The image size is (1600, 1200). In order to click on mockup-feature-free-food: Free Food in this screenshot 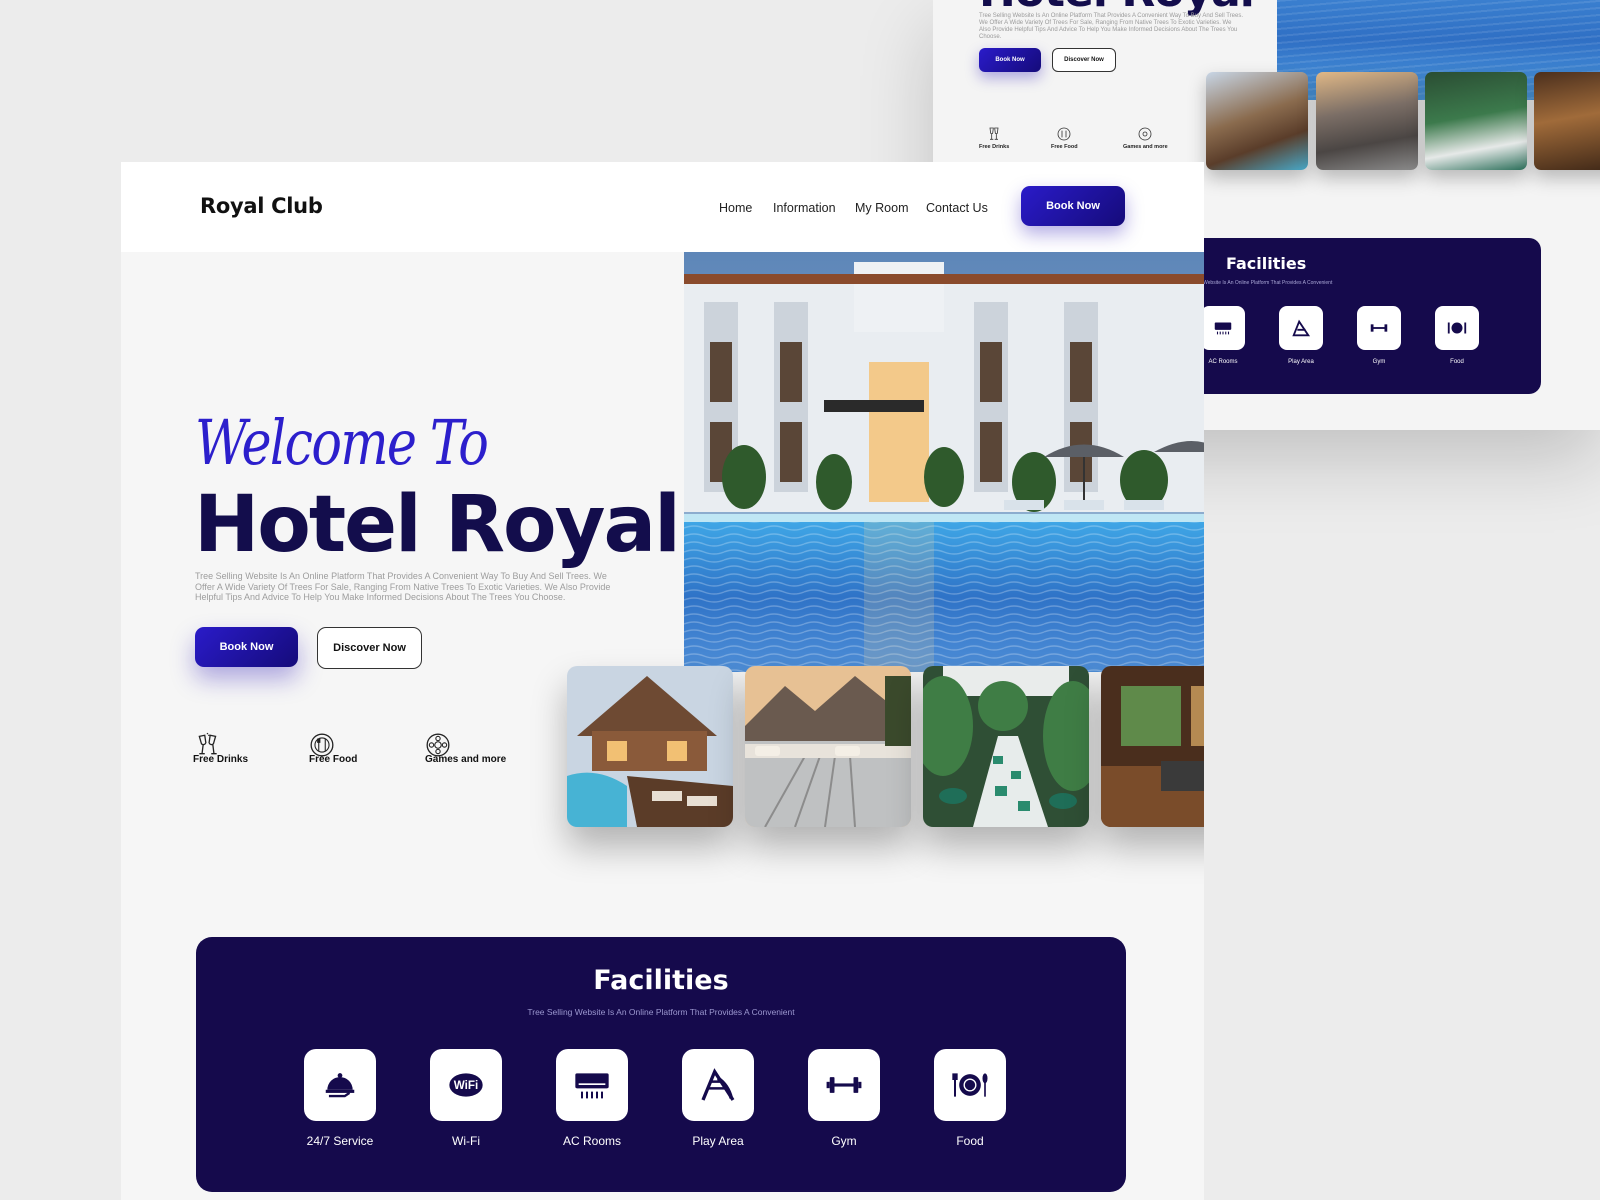, I will do `click(1064, 138)`.